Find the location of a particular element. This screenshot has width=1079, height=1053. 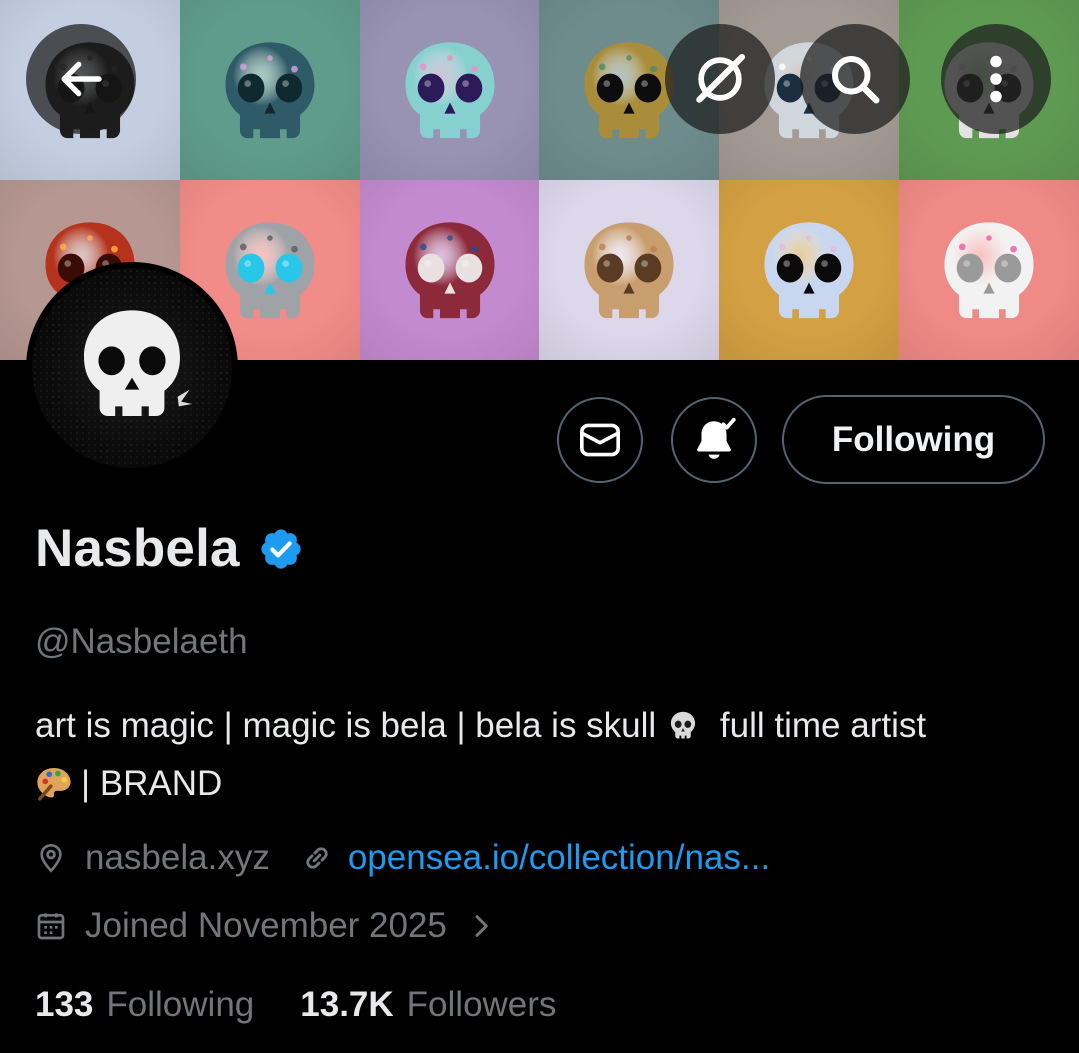

display-name-row: Nasbela is located at coordinates (169, 548).